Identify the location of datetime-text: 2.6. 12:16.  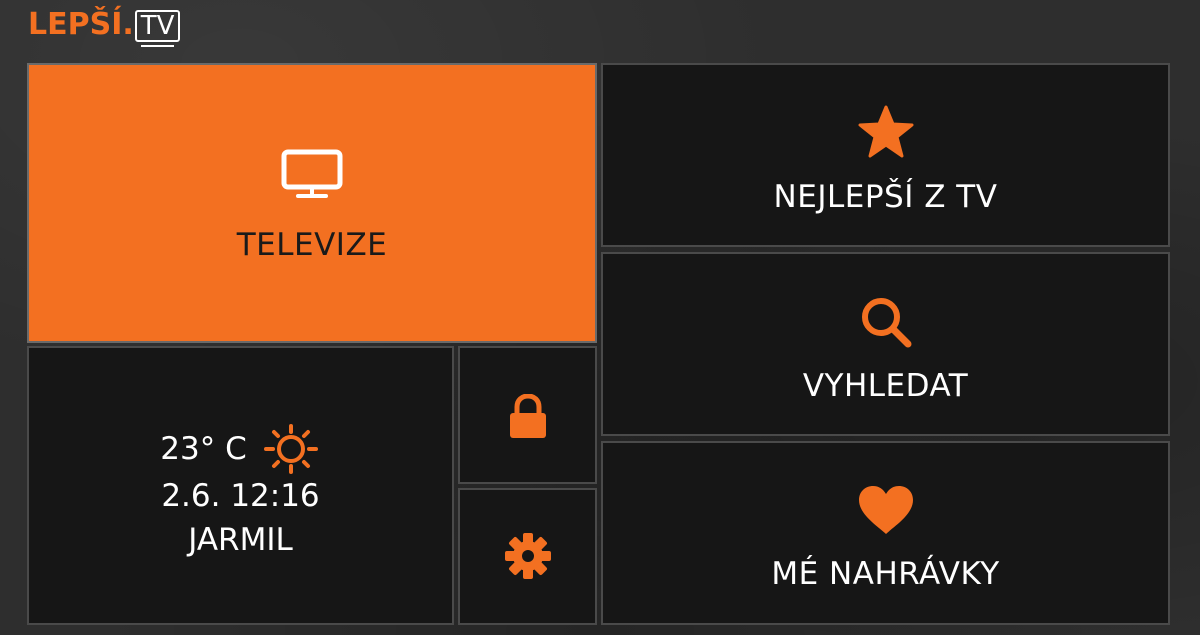
(240, 495).